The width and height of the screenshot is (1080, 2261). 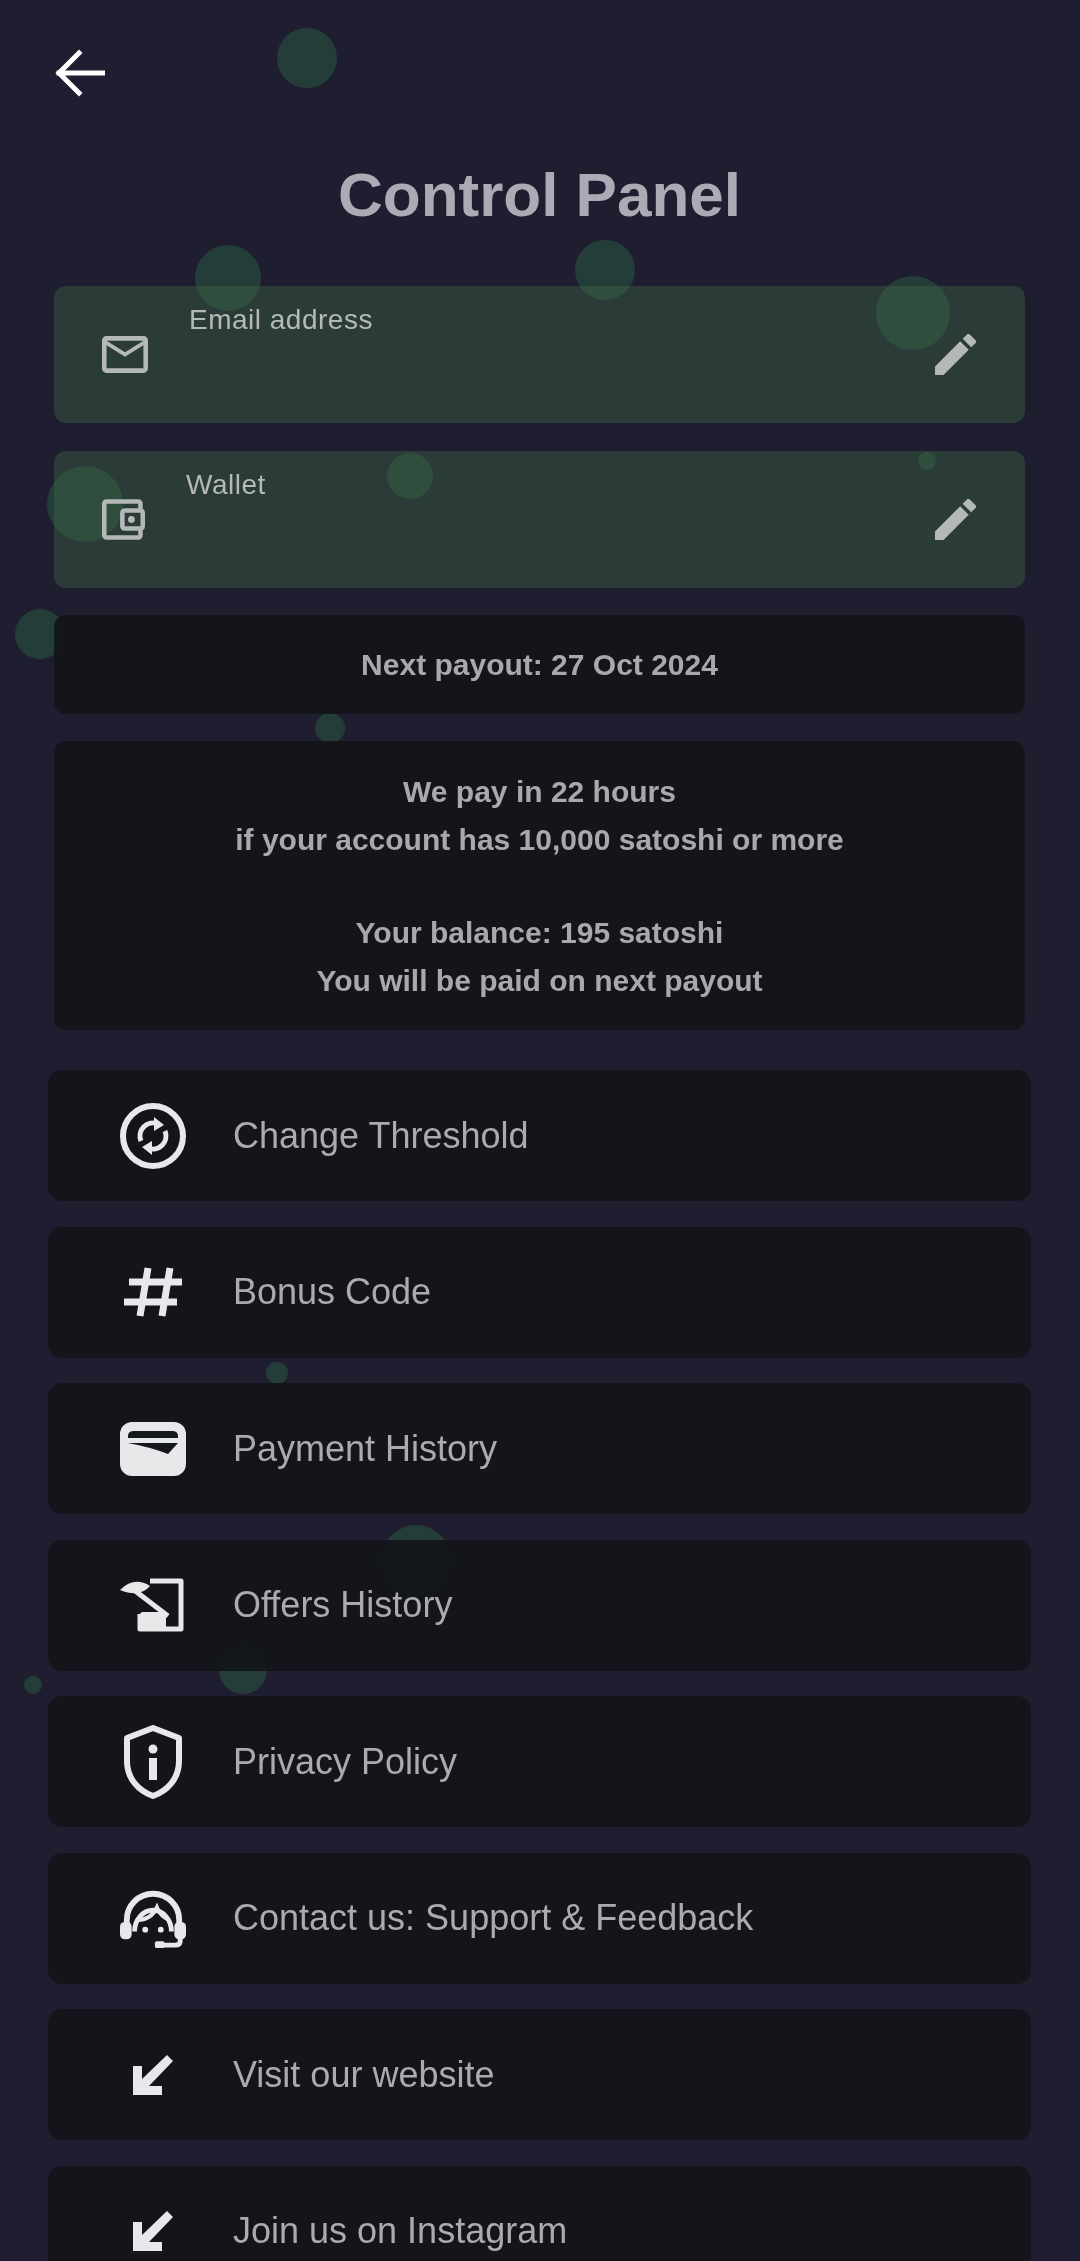 I want to click on menu-item: Offers History, so click(x=539, y=1605).